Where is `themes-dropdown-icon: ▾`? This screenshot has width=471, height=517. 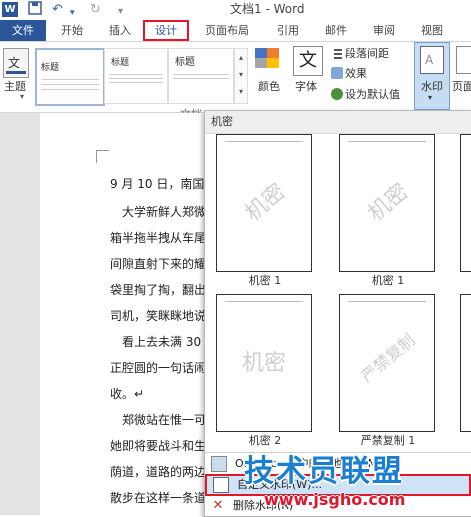 themes-dropdown-icon: ▾ is located at coordinates (22, 96).